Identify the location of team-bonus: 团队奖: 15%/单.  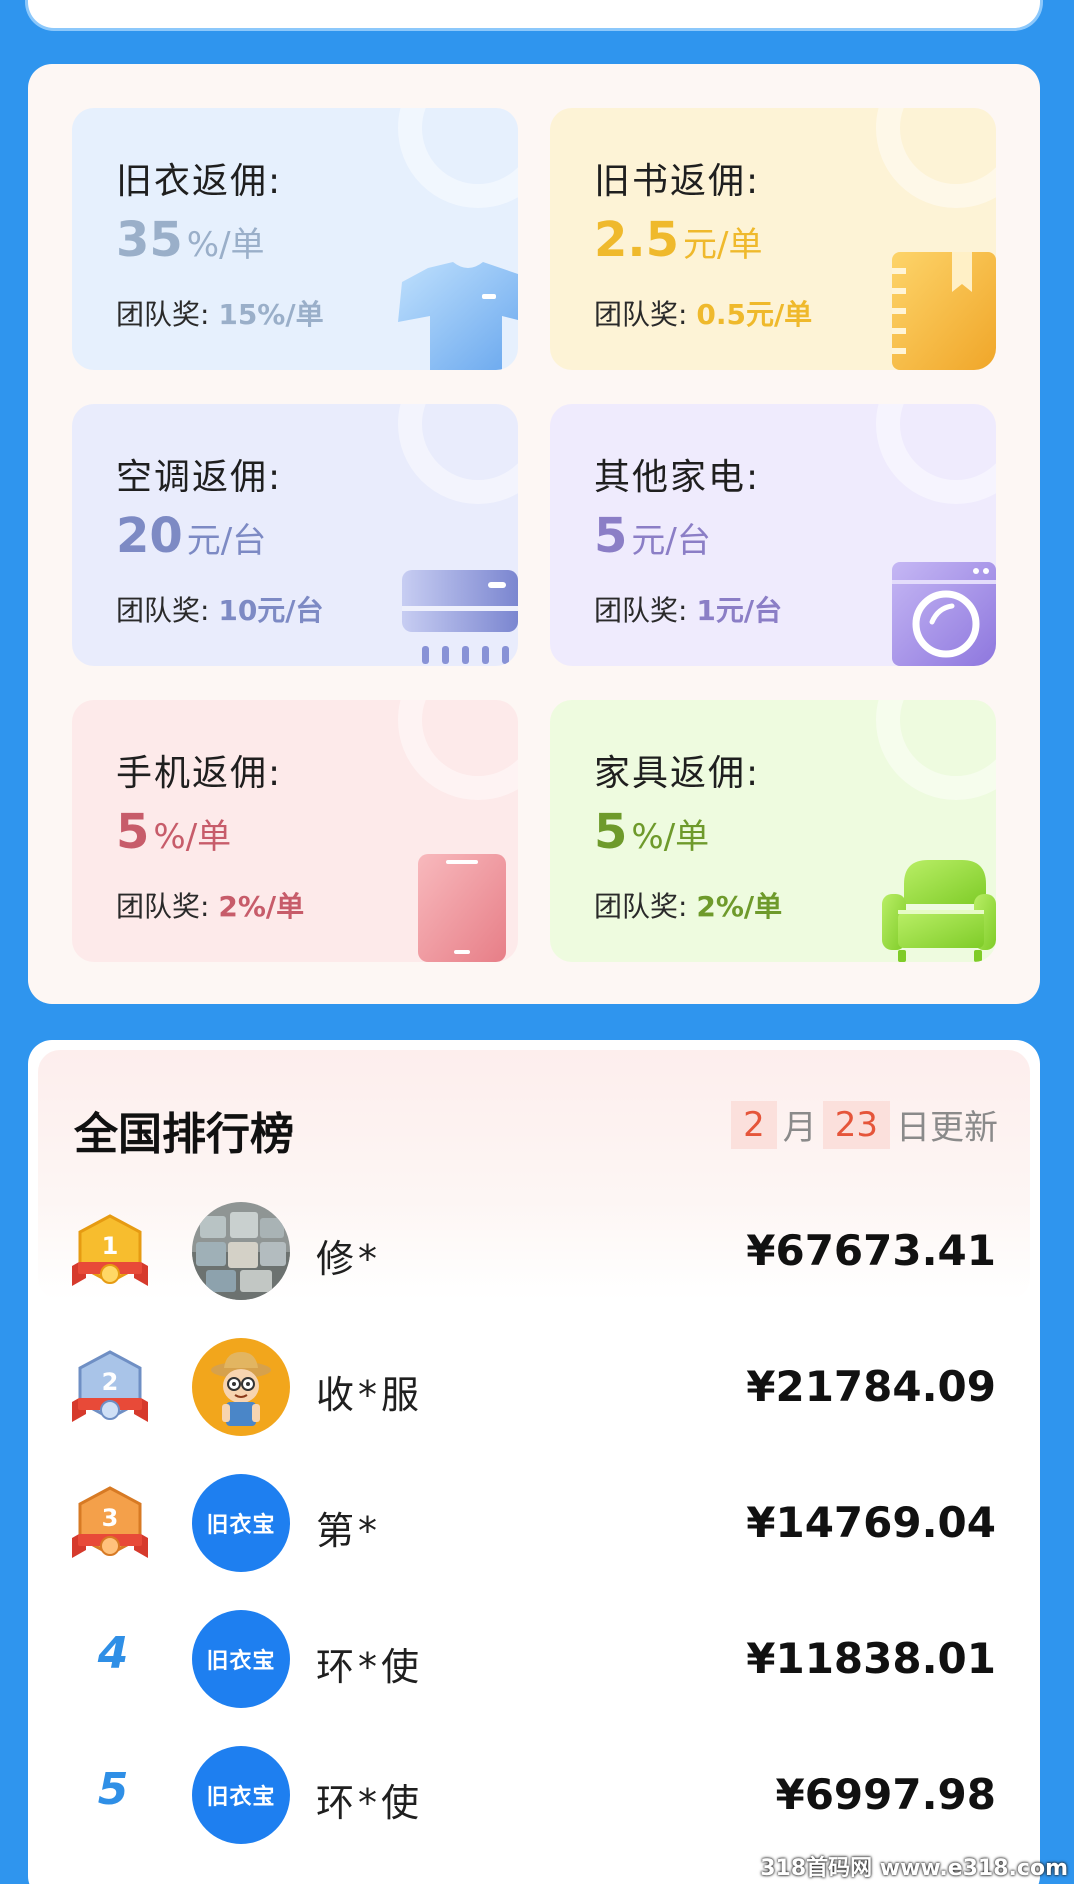
(220, 313).